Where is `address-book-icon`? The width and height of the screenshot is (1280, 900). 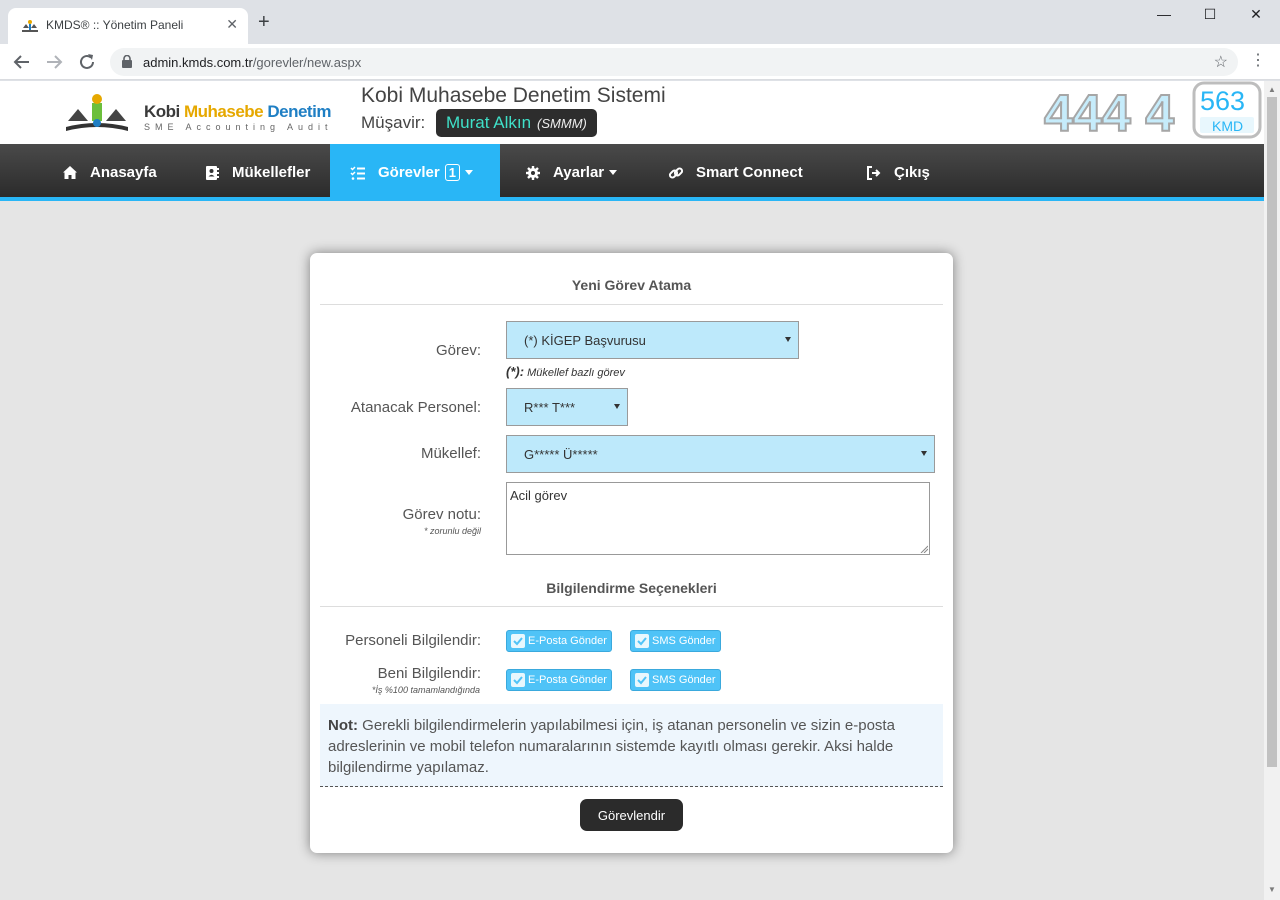 address-book-icon is located at coordinates (212, 172).